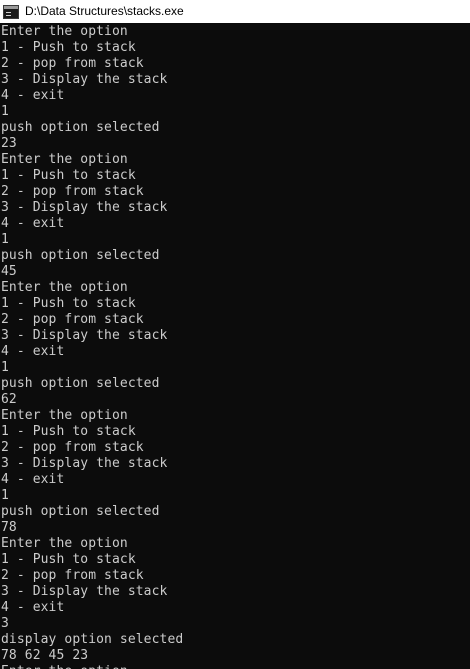 The image size is (470, 669). What do you see at coordinates (104, 11) in the screenshot?
I see `window-title: D:\Data Structures\stacks.exe` at bounding box center [104, 11].